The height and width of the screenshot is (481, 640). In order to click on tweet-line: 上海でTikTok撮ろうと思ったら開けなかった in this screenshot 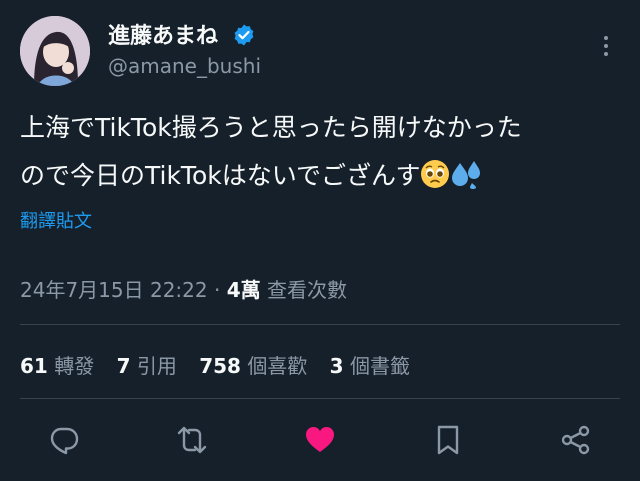, I will do `click(271, 127)`.